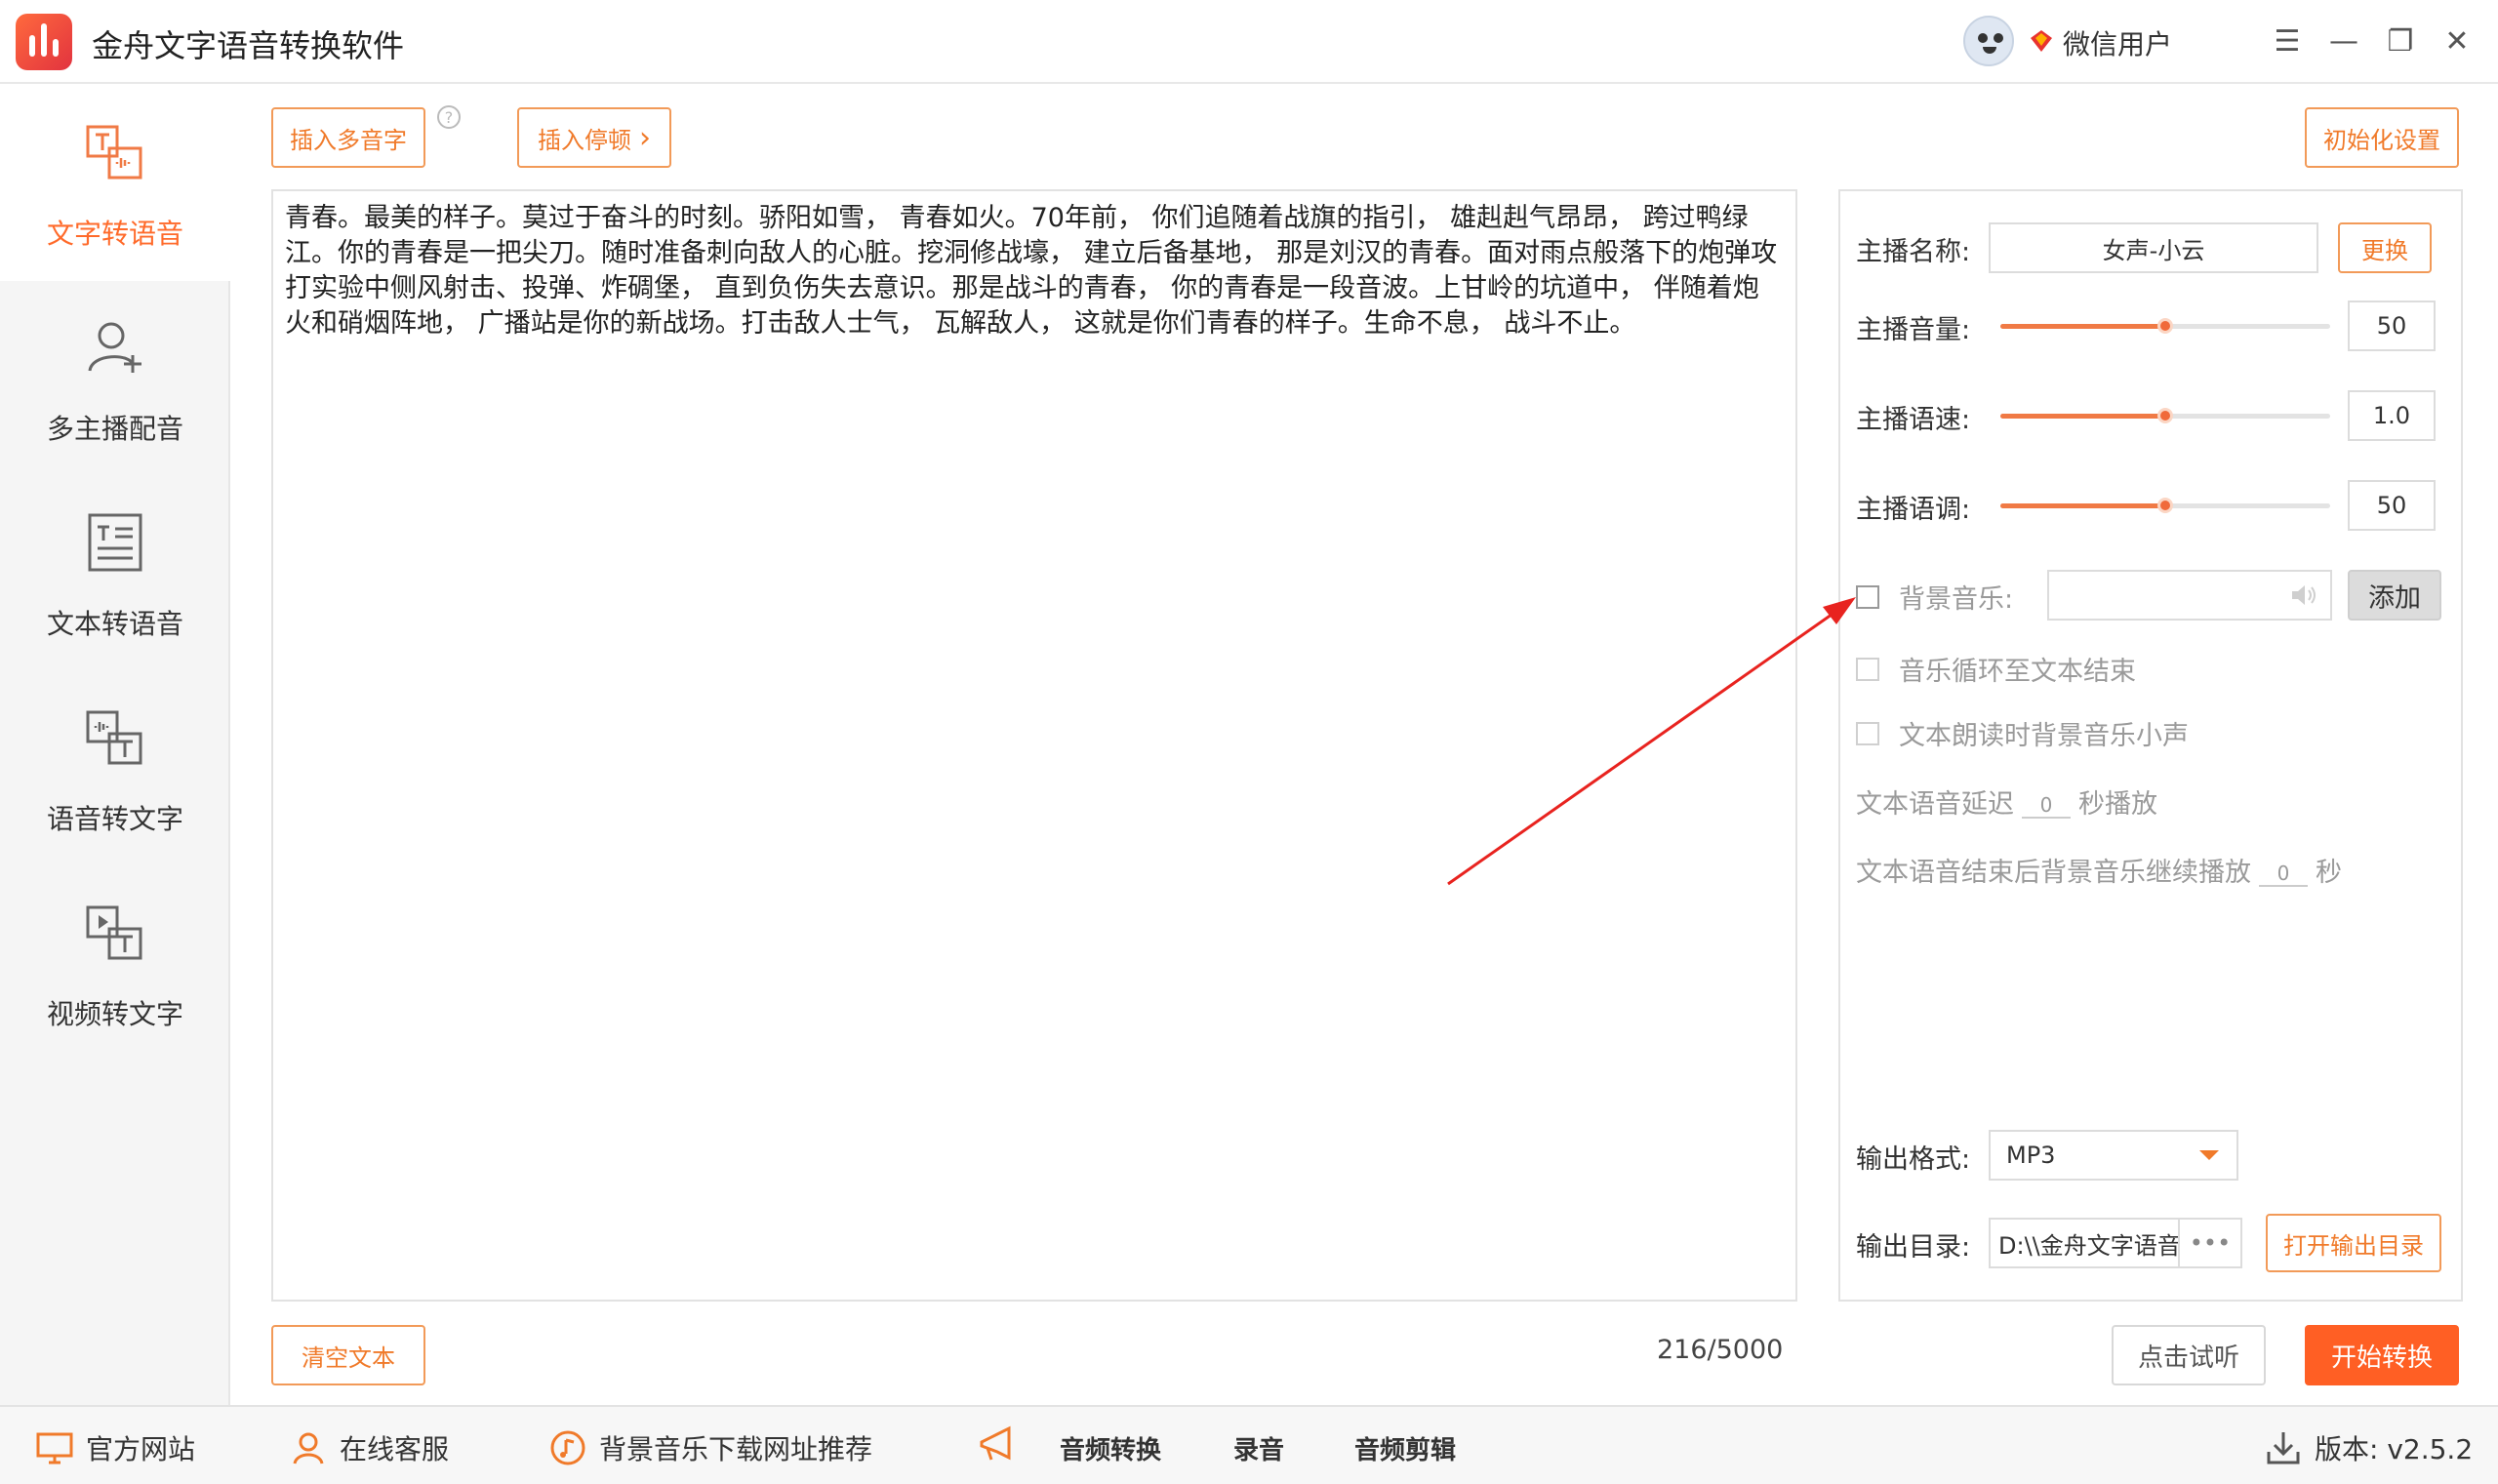 The height and width of the screenshot is (1484, 2498). I want to click on vip-diamond-icon, so click(2042, 41).